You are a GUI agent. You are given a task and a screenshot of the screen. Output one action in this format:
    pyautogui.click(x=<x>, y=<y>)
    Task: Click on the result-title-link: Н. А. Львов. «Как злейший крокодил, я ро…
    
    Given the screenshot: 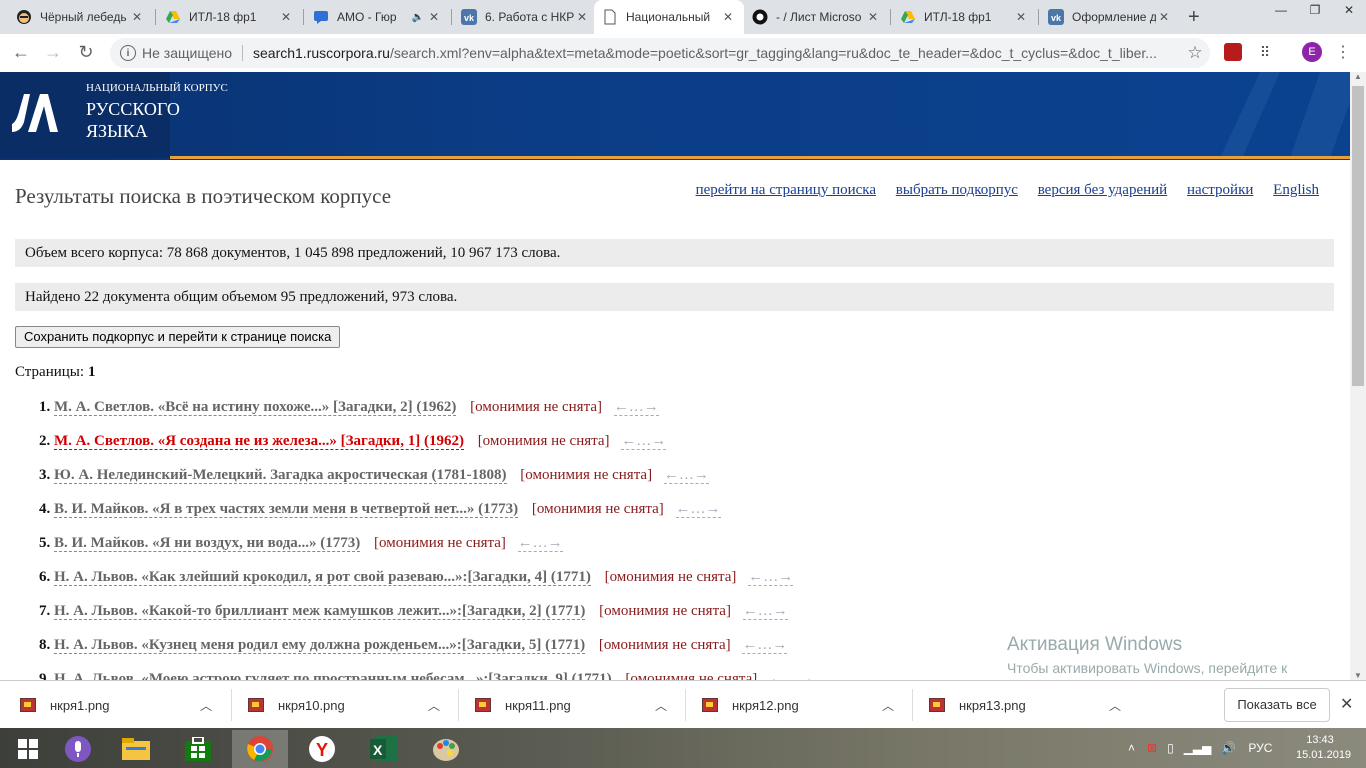 What is the action you would take?
    pyautogui.click(x=322, y=577)
    